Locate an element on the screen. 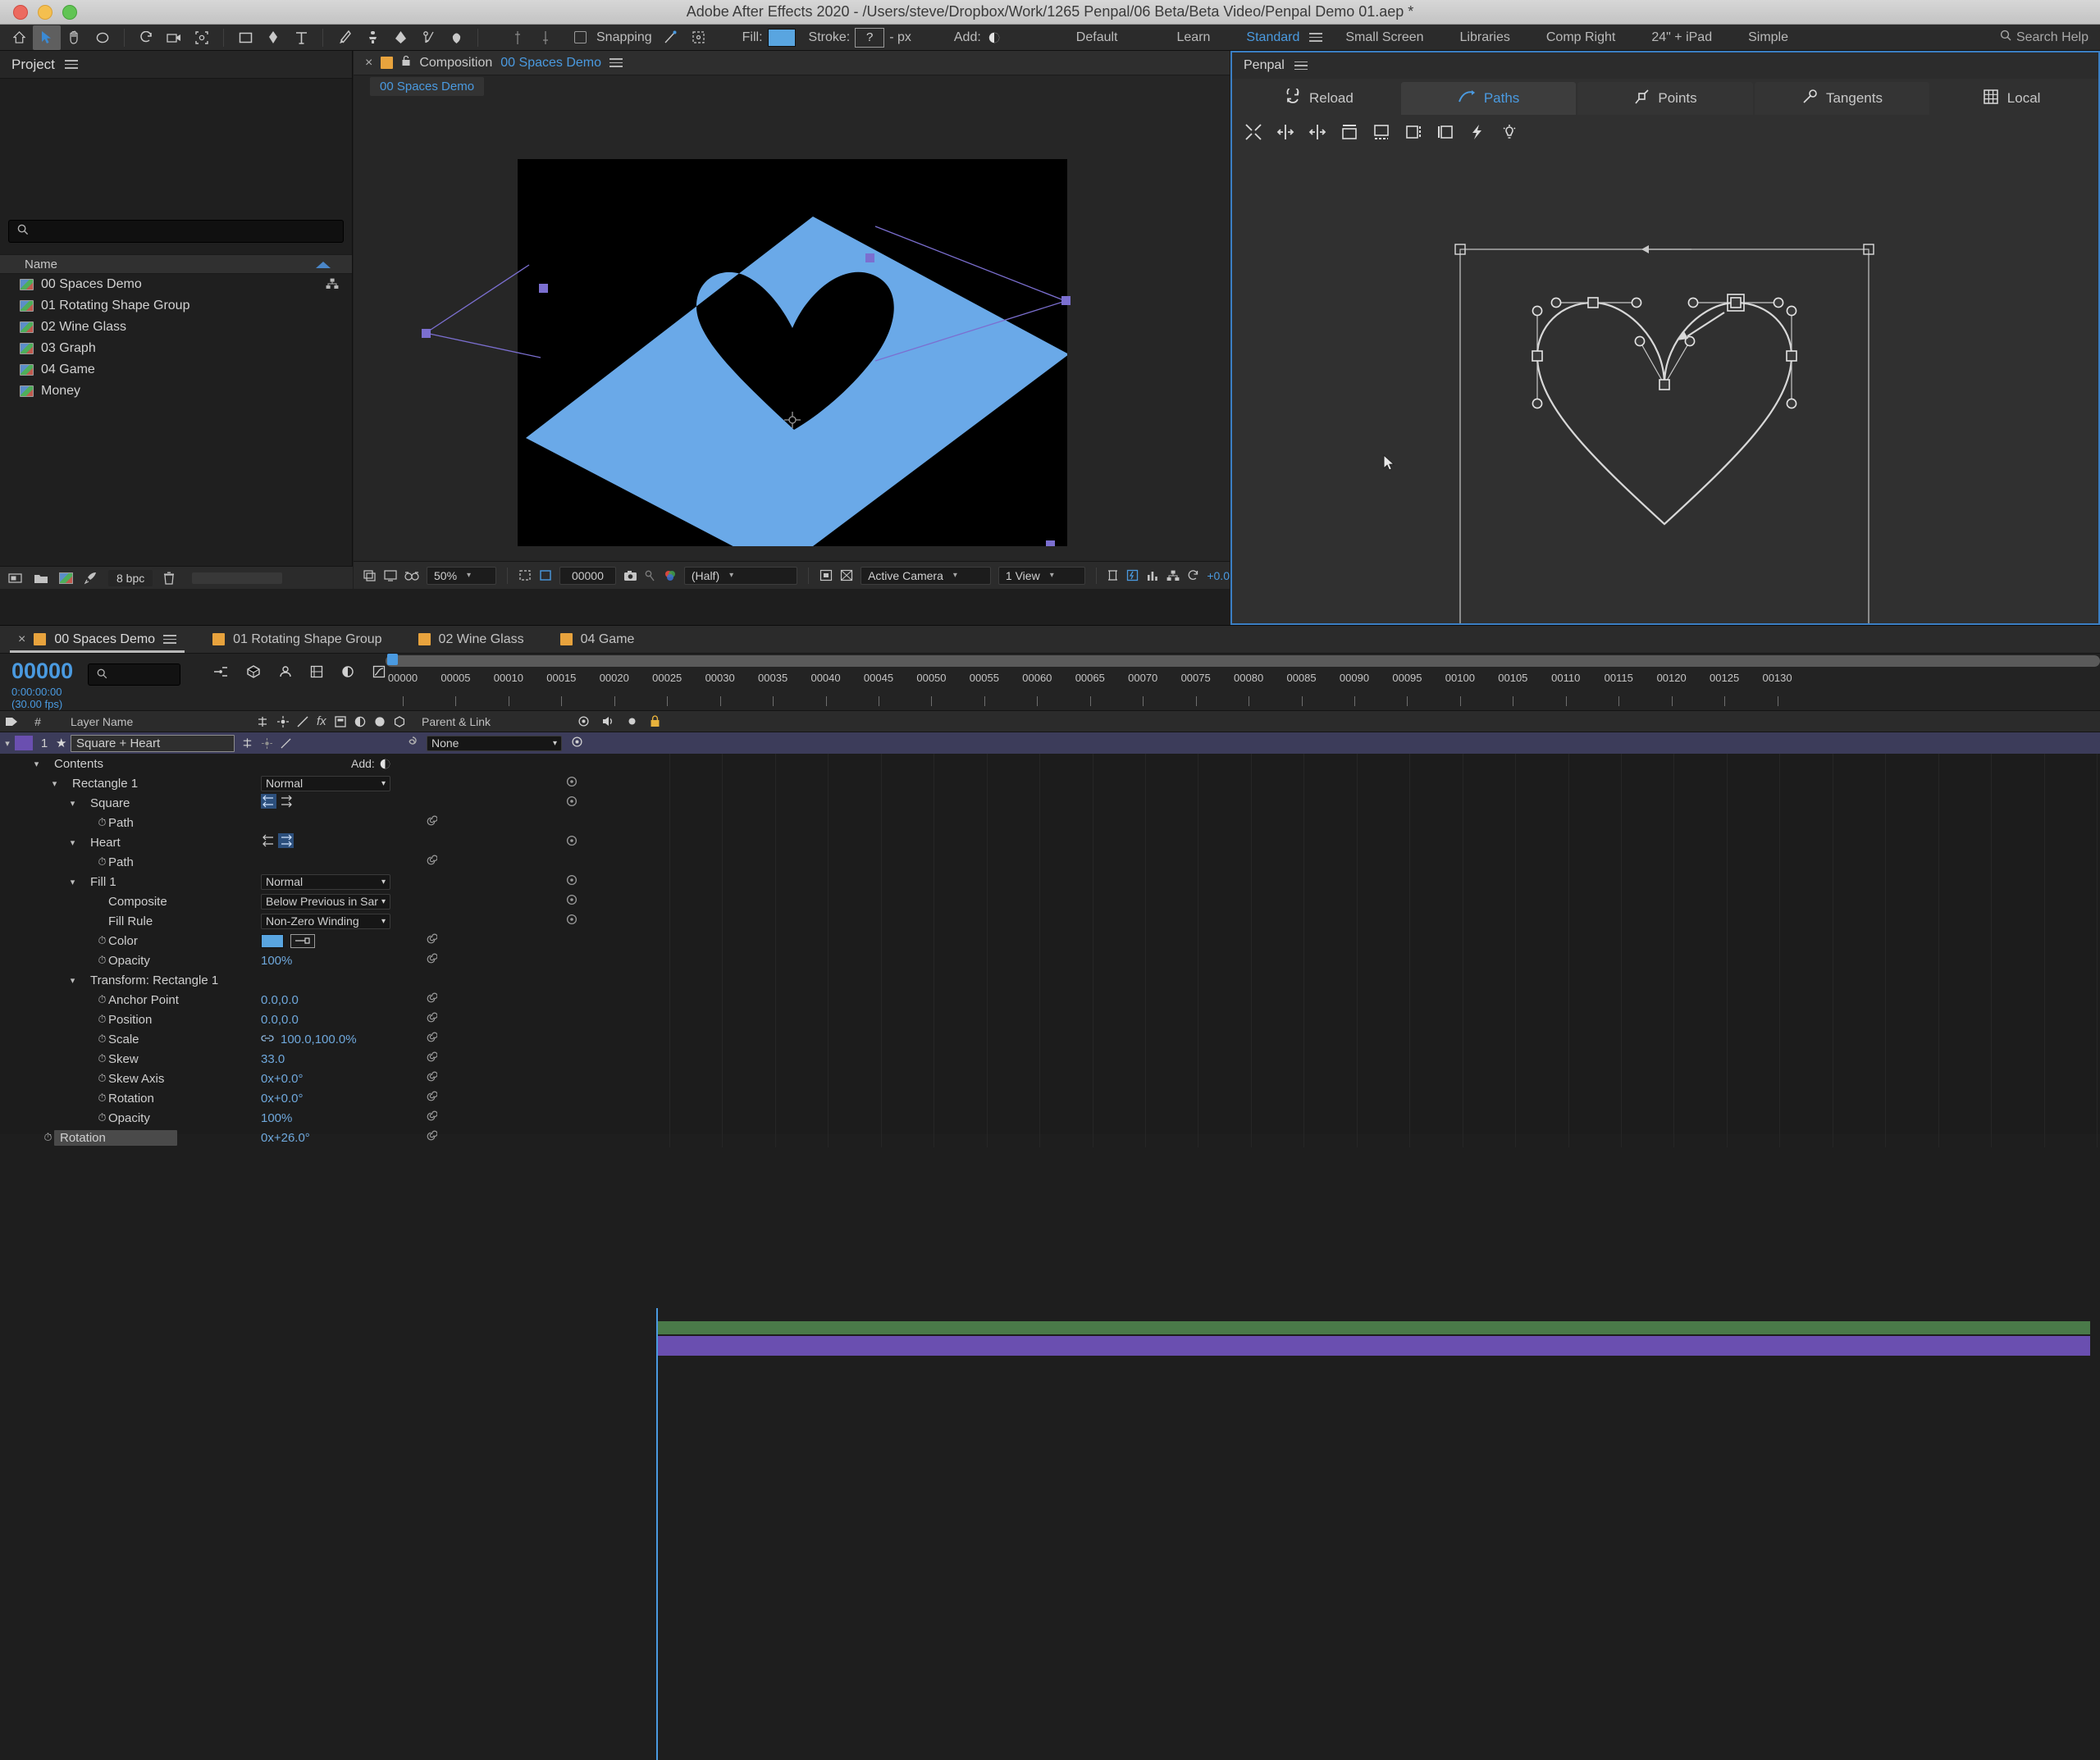 This screenshot has width=2100, height=1760. layer-duration-bar is located at coordinates (1373, 1346).